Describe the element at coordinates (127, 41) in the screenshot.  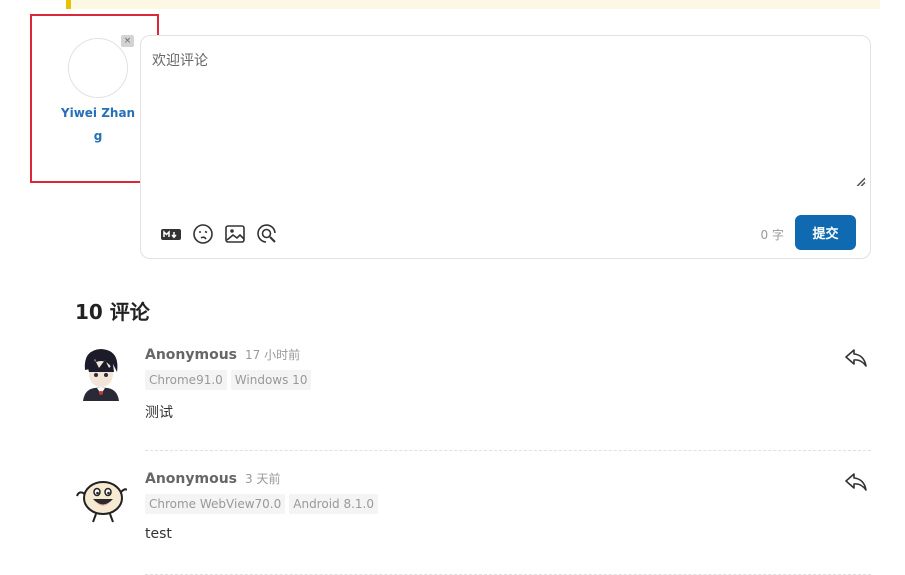
I see `logout-close-button: ×` at that location.